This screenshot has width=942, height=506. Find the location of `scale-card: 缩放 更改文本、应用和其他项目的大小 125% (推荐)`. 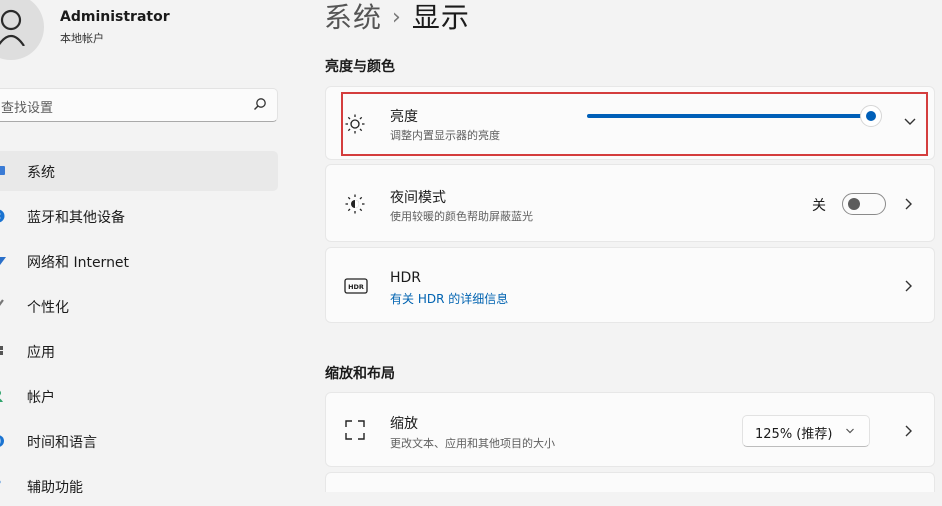

scale-card: 缩放 更改文本、应用和其他项目的大小 125% (推荐) is located at coordinates (630, 429).